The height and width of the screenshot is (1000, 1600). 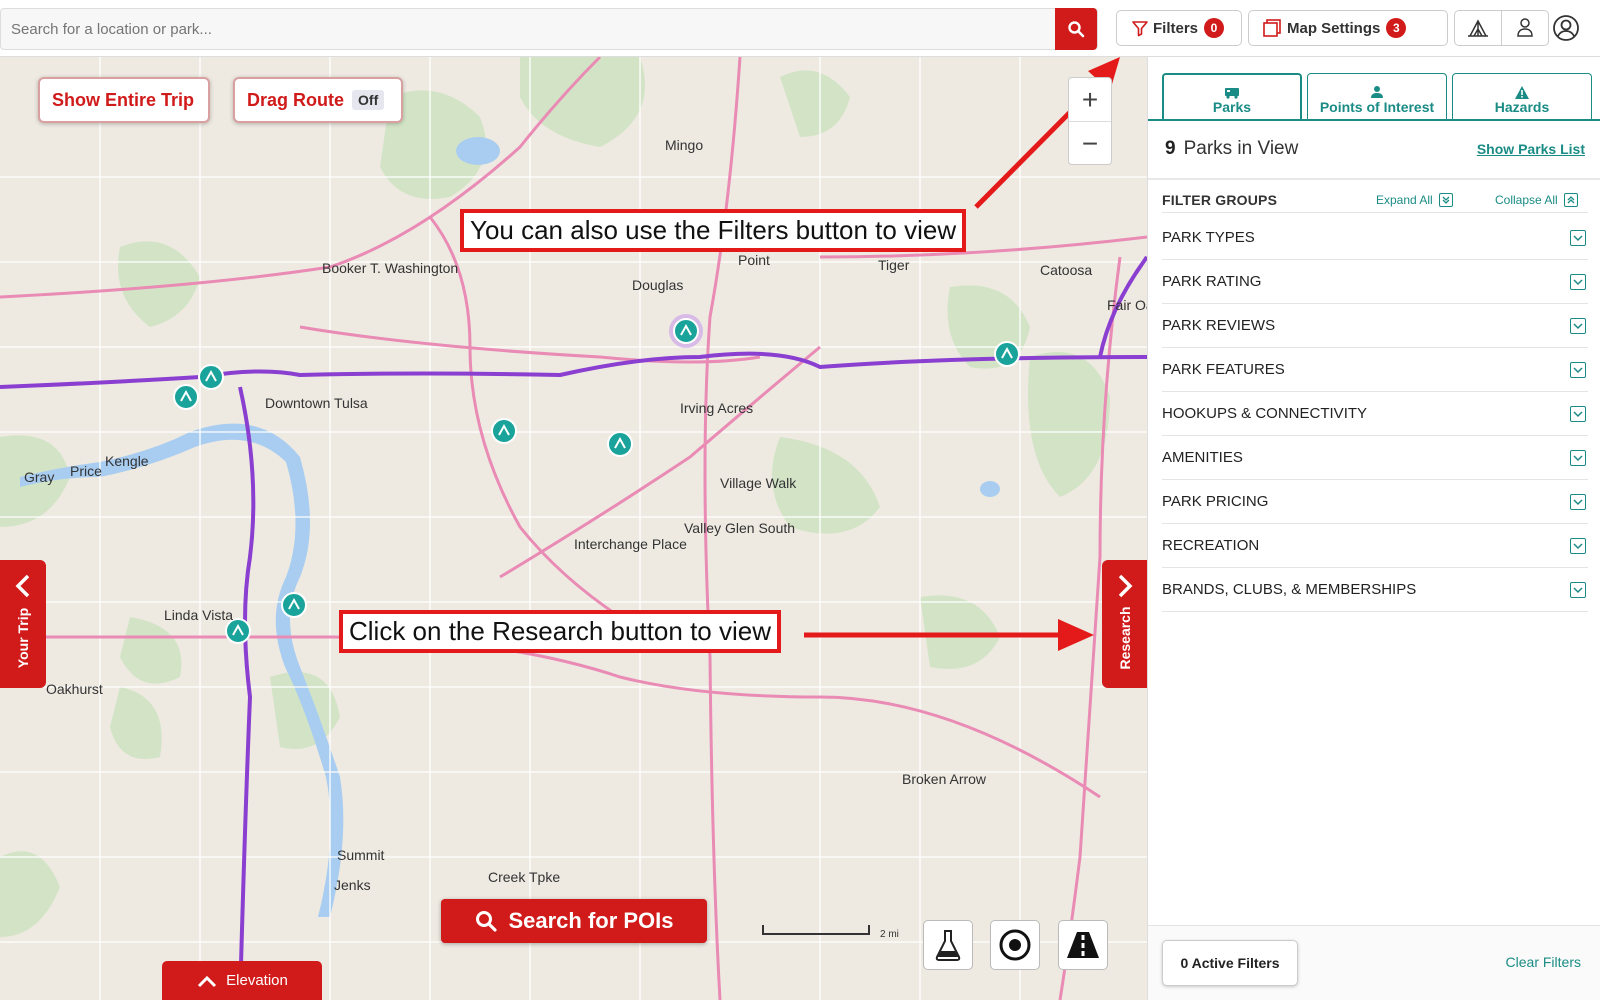 What do you see at coordinates (1125, 586) in the screenshot?
I see `chevron-right-icon` at bounding box center [1125, 586].